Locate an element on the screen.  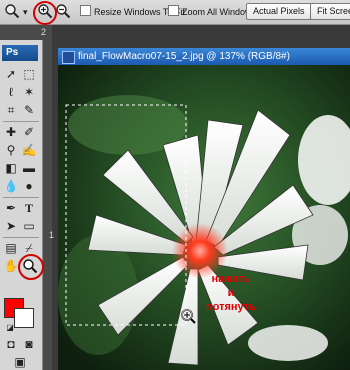
annotation-line-2: и is located at coordinates (231, 293).